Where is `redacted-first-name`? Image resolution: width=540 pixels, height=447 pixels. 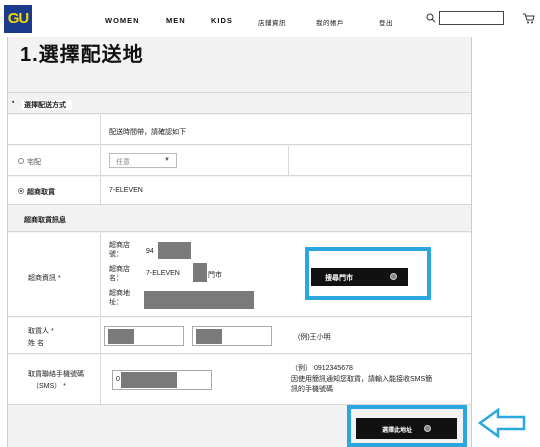
redacted-first-name is located at coordinates (209, 336).